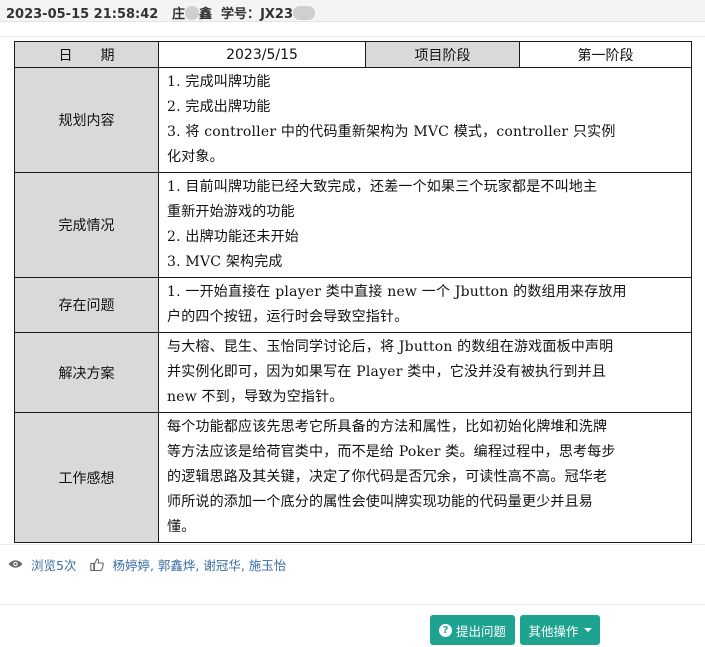  Describe the element at coordinates (97, 564) in the screenshot. I see `thumbs-up-icon` at that location.